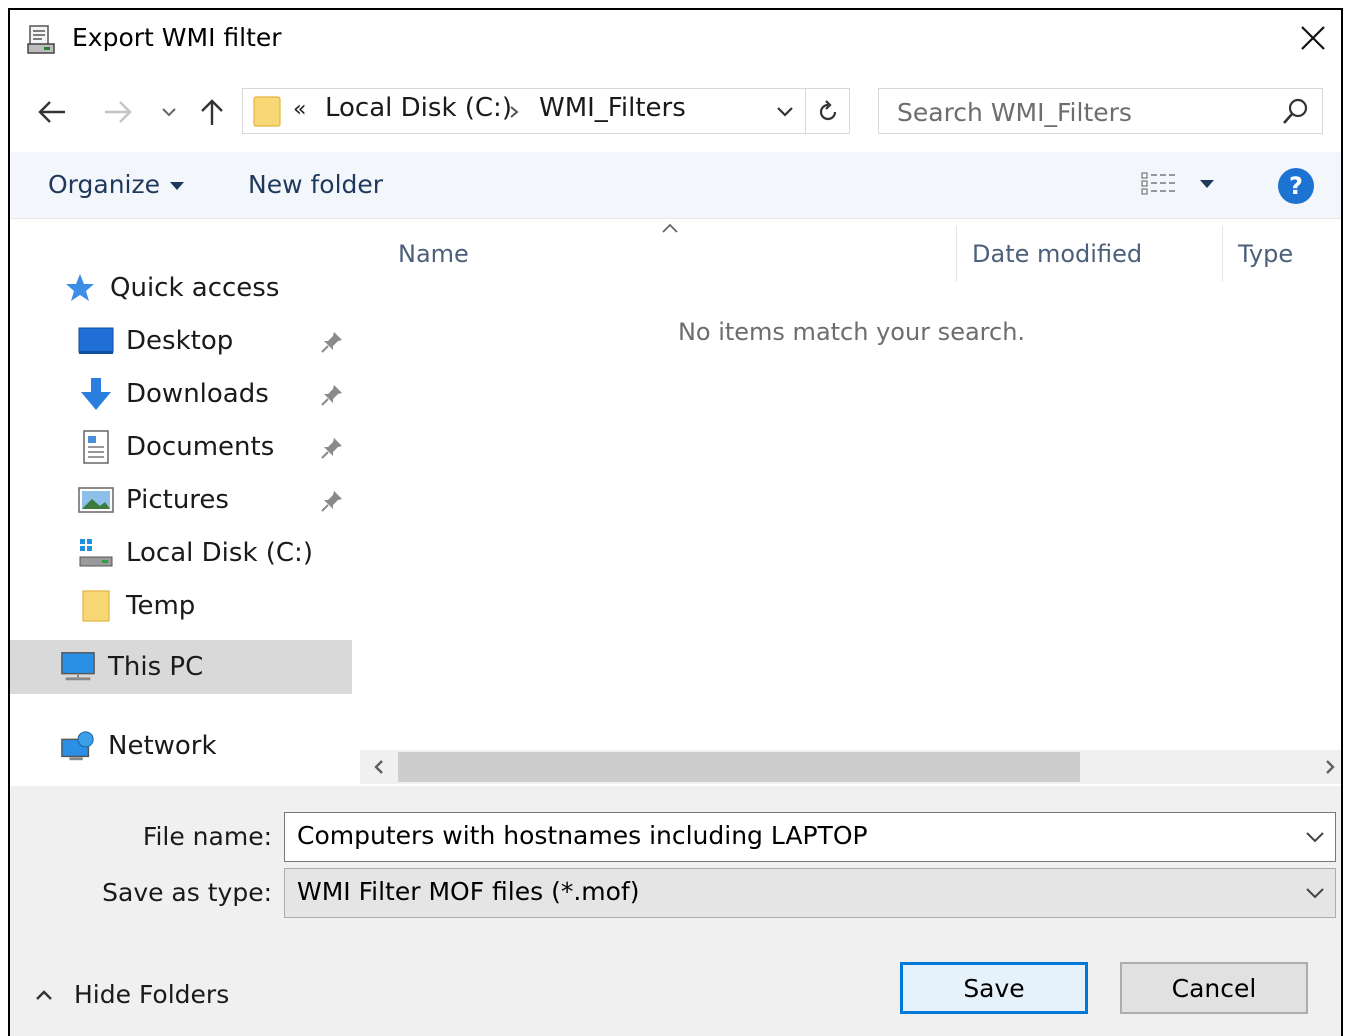 This screenshot has width=1348, height=1036. I want to click on sidebar-item-documents: Documents, so click(176, 447).